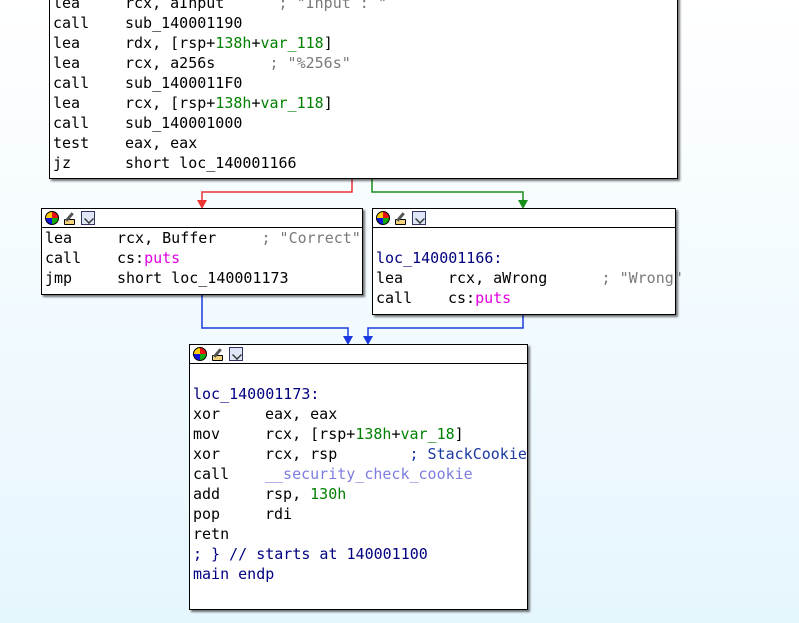 The width and height of the screenshot is (799, 623). Describe the element at coordinates (277, 191) in the screenshot. I see `edge-taken-red` at that location.